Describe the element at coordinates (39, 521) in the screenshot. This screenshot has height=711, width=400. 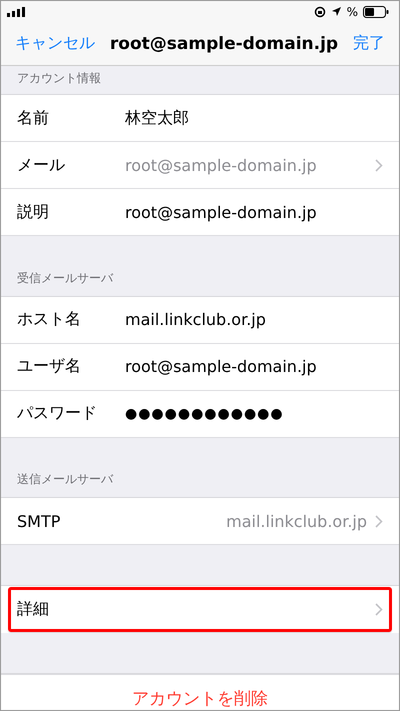
I see `row-label: SMTP` at that location.